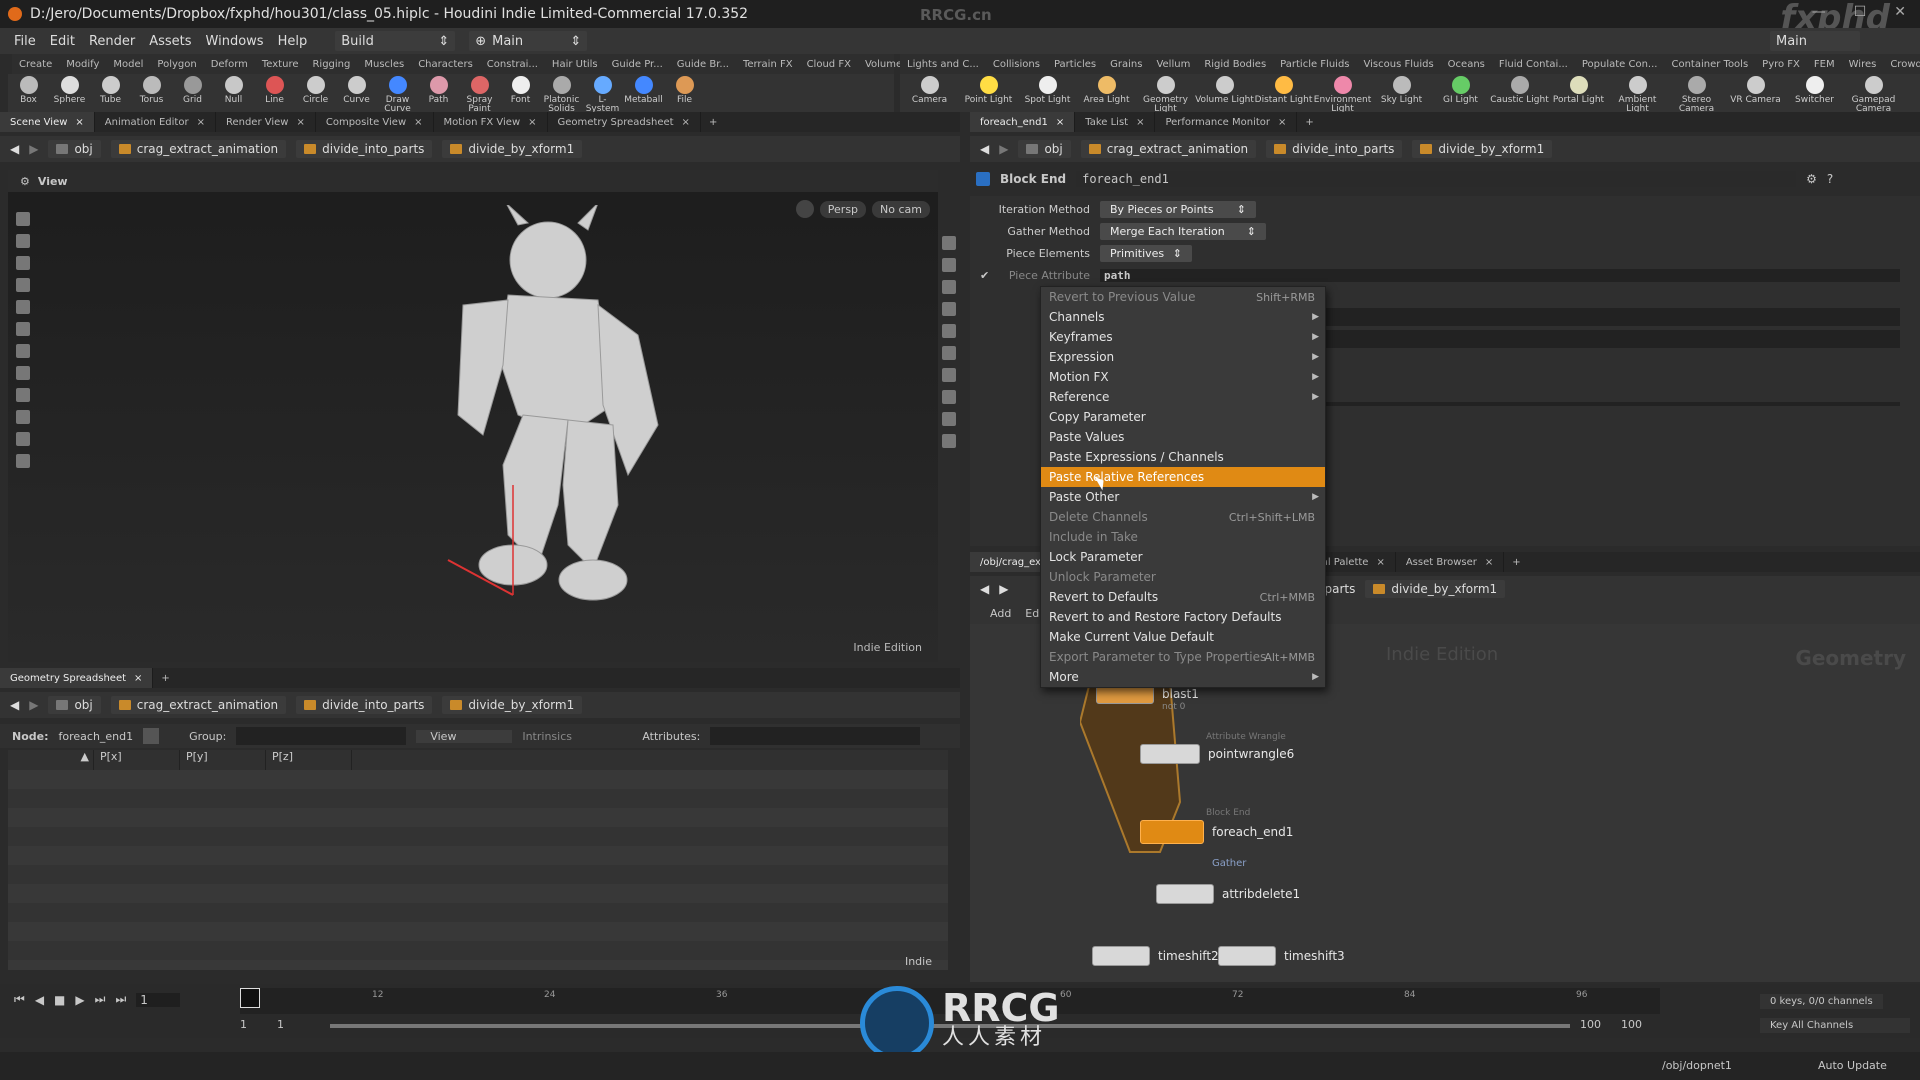  I want to click on path-obj: obj, so click(74, 149).